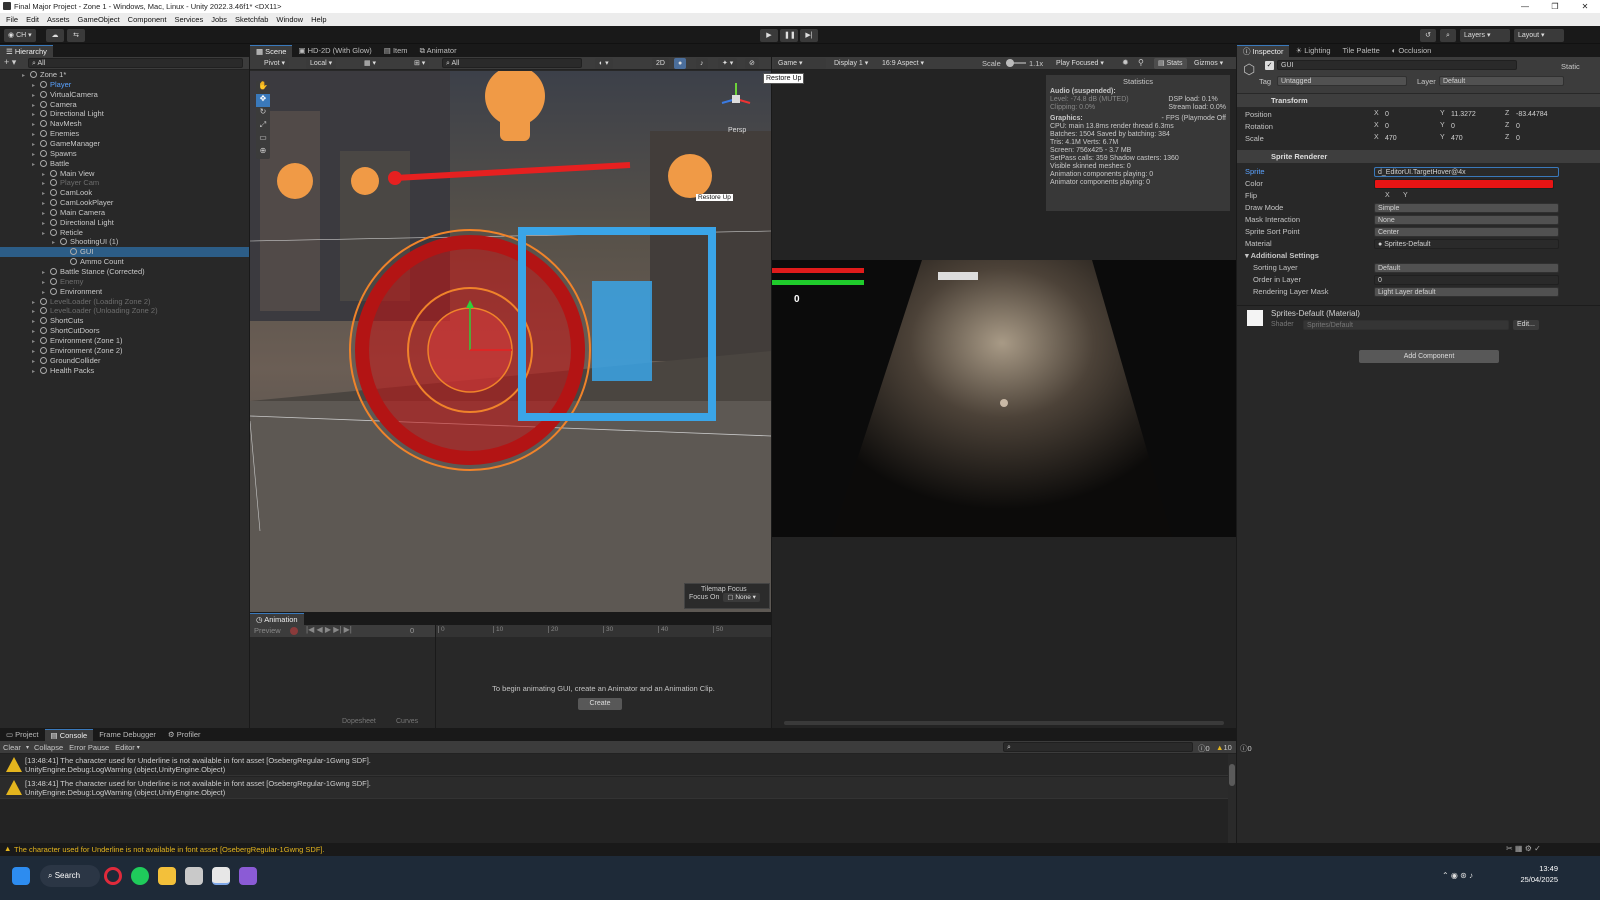  What do you see at coordinates (769, 35) in the screenshot?
I see `play-button: ▶` at bounding box center [769, 35].